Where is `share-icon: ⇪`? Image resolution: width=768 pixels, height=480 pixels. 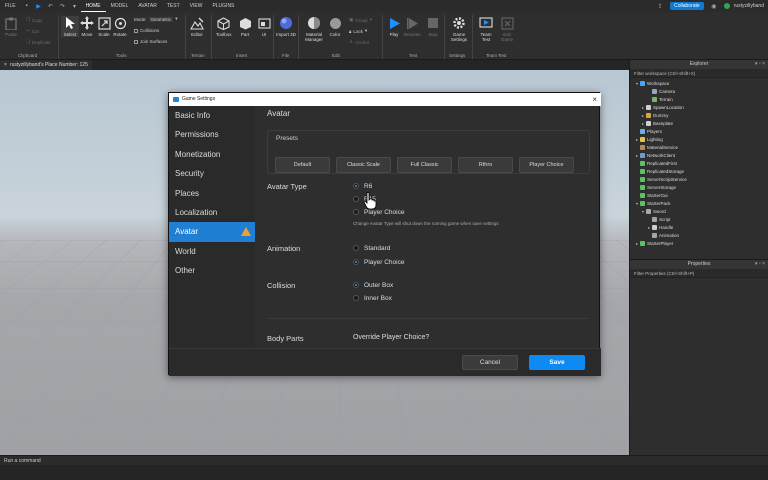
share-icon: ⇪ is located at coordinates (660, 6).